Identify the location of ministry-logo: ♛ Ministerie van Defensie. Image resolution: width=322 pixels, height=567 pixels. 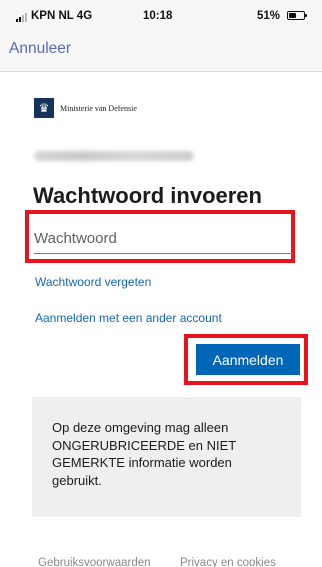
(85, 108).